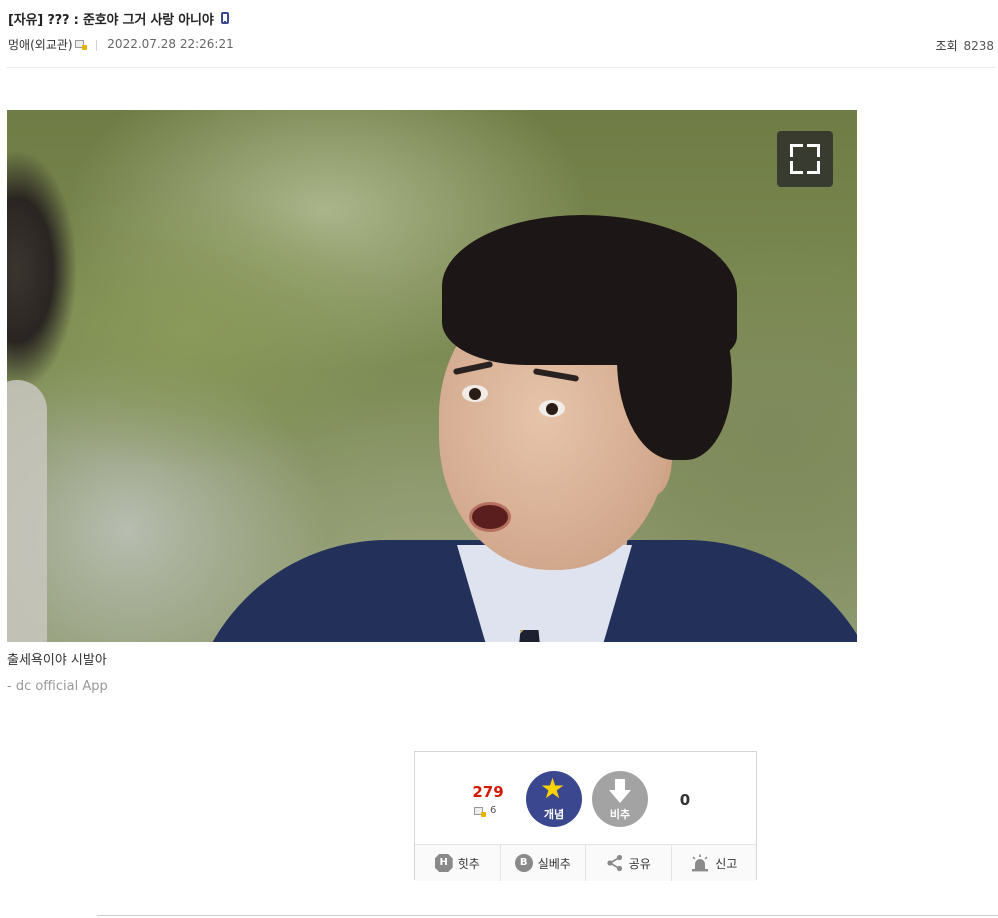 This screenshot has height=918, width=998. What do you see at coordinates (57, 686) in the screenshot?
I see `app-signature: - dc official App` at bounding box center [57, 686].